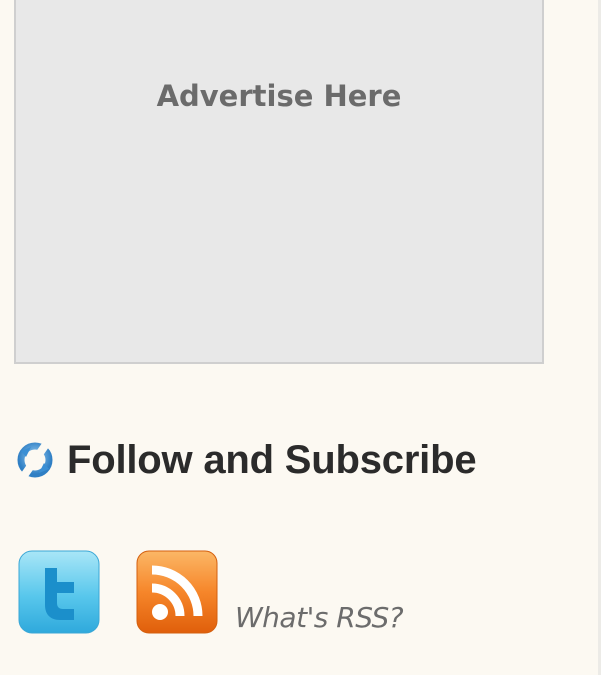 This screenshot has width=601, height=675. What do you see at coordinates (119, 595) in the screenshot?
I see `social-links` at bounding box center [119, 595].